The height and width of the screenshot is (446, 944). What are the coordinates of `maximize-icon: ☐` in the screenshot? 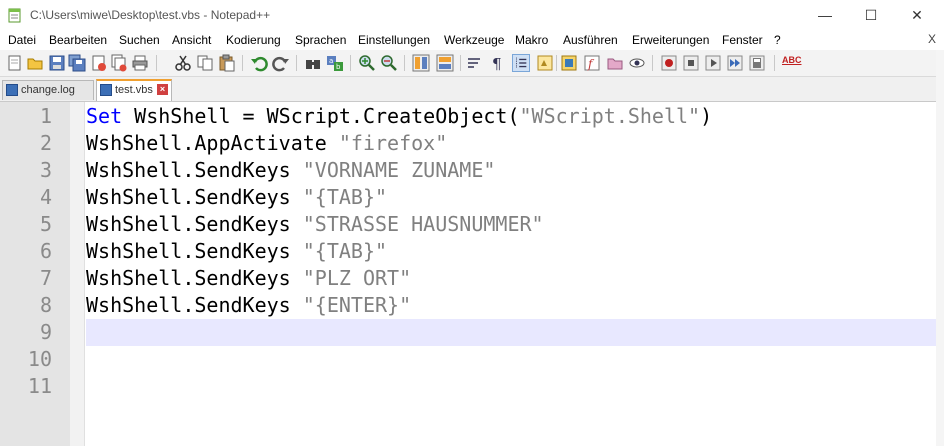 It's located at (871, 14).